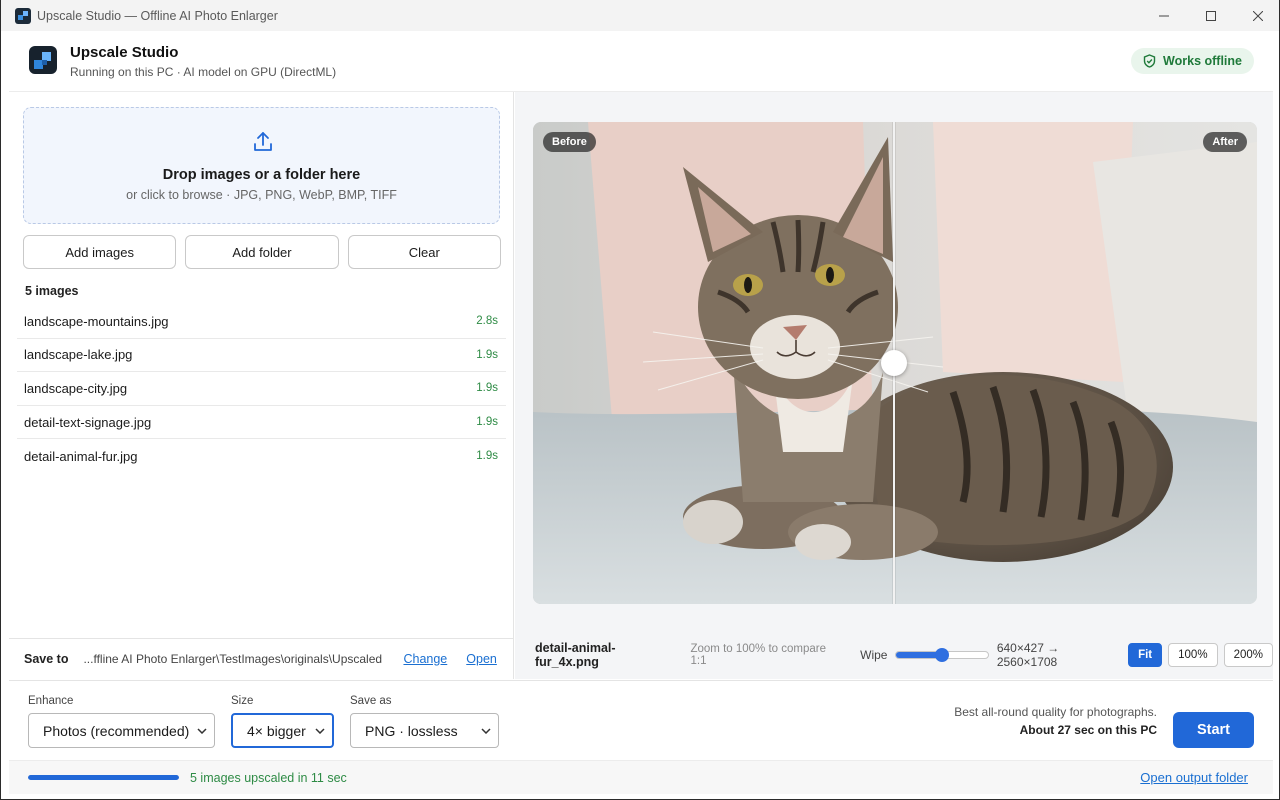  I want to click on wipe-handle, so click(894, 363).